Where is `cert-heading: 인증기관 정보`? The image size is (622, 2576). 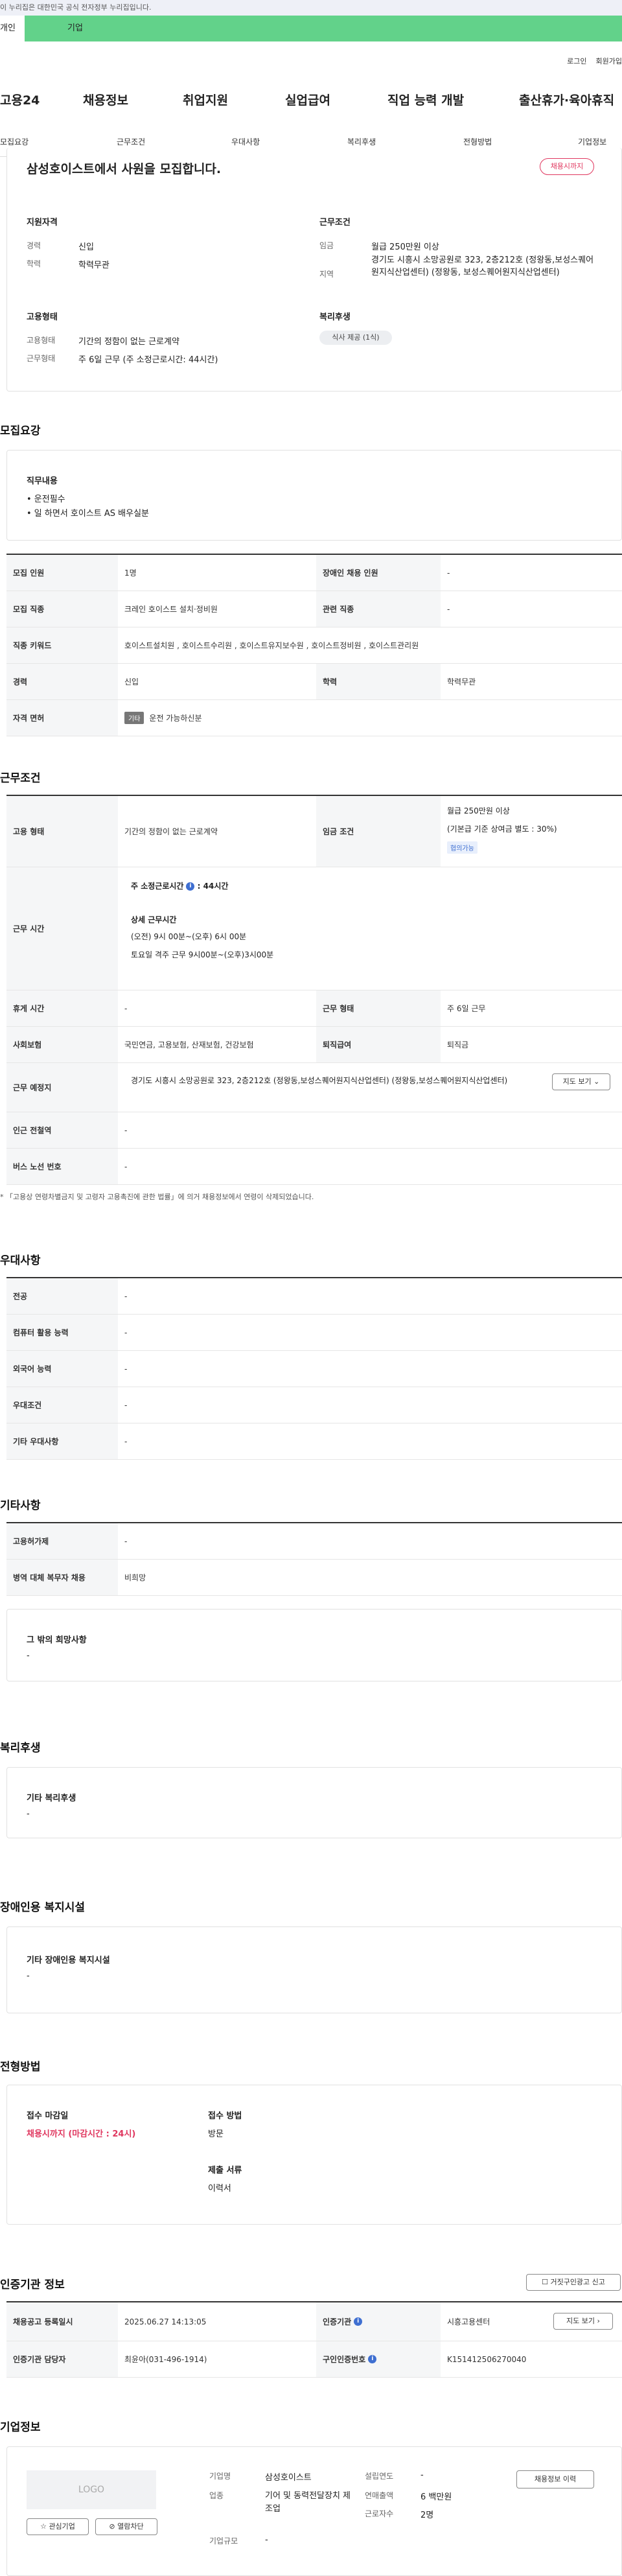 cert-heading: 인증기관 정보 is located at coordinates (32, 2284).